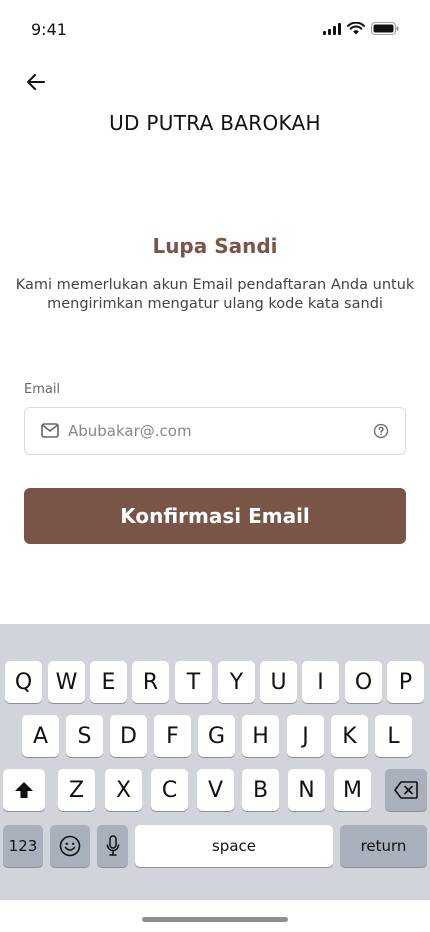 The width and height of the screenshot is (430, 932). I want to click on email-label: Email, so click(42, 389).